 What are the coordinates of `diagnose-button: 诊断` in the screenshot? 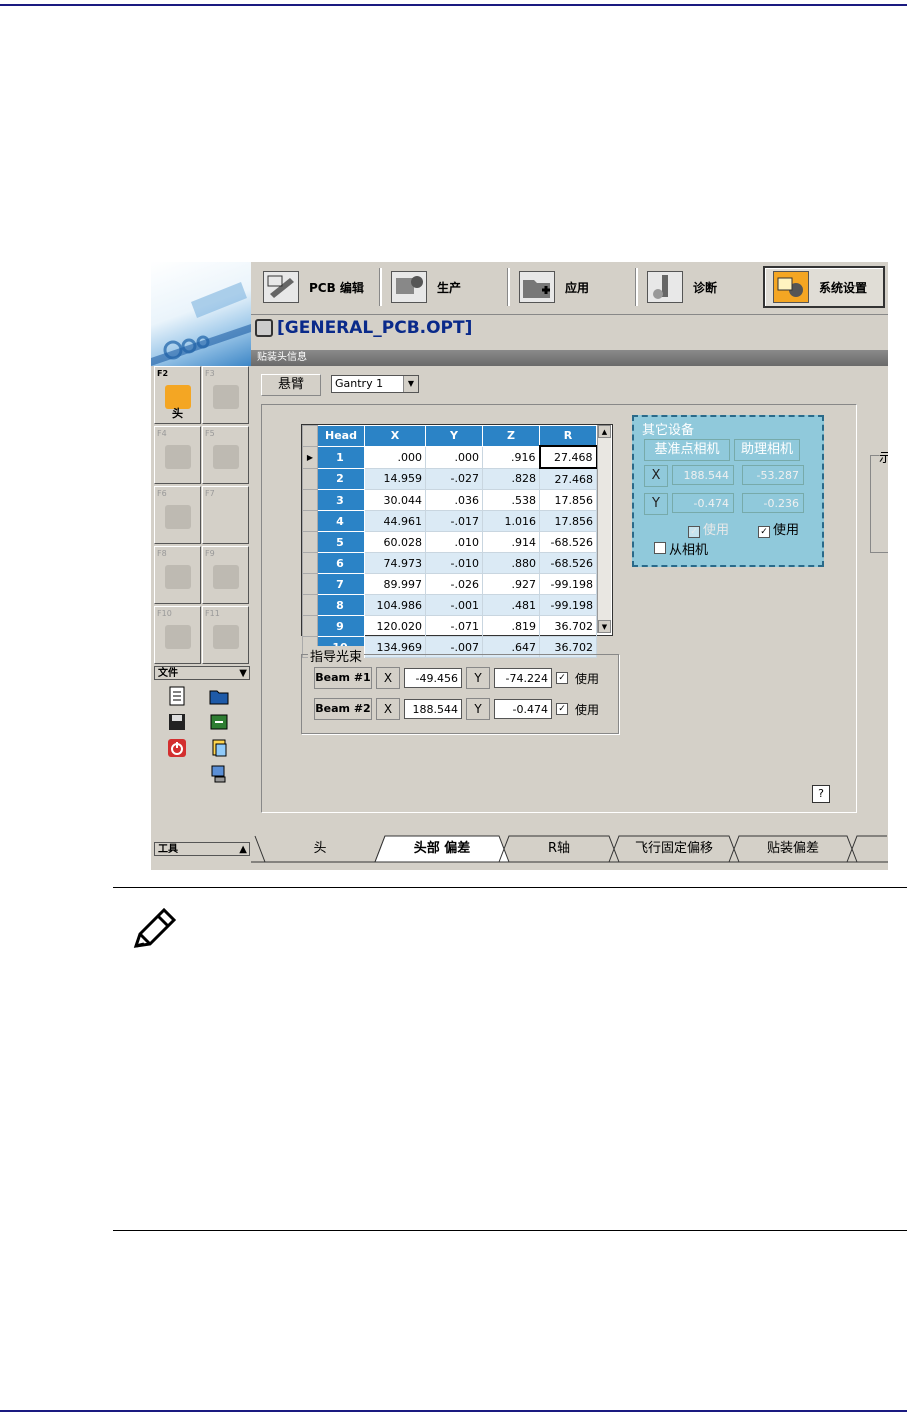 It's located at (699, 287).